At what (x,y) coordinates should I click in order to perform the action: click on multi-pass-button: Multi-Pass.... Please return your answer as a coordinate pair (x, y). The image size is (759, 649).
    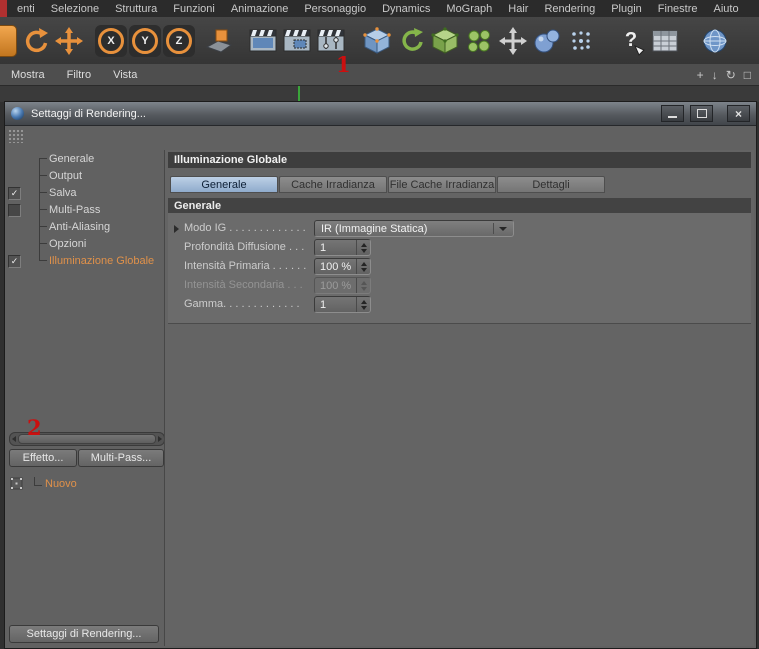
    Looking at the image, I should click on (121, 458).